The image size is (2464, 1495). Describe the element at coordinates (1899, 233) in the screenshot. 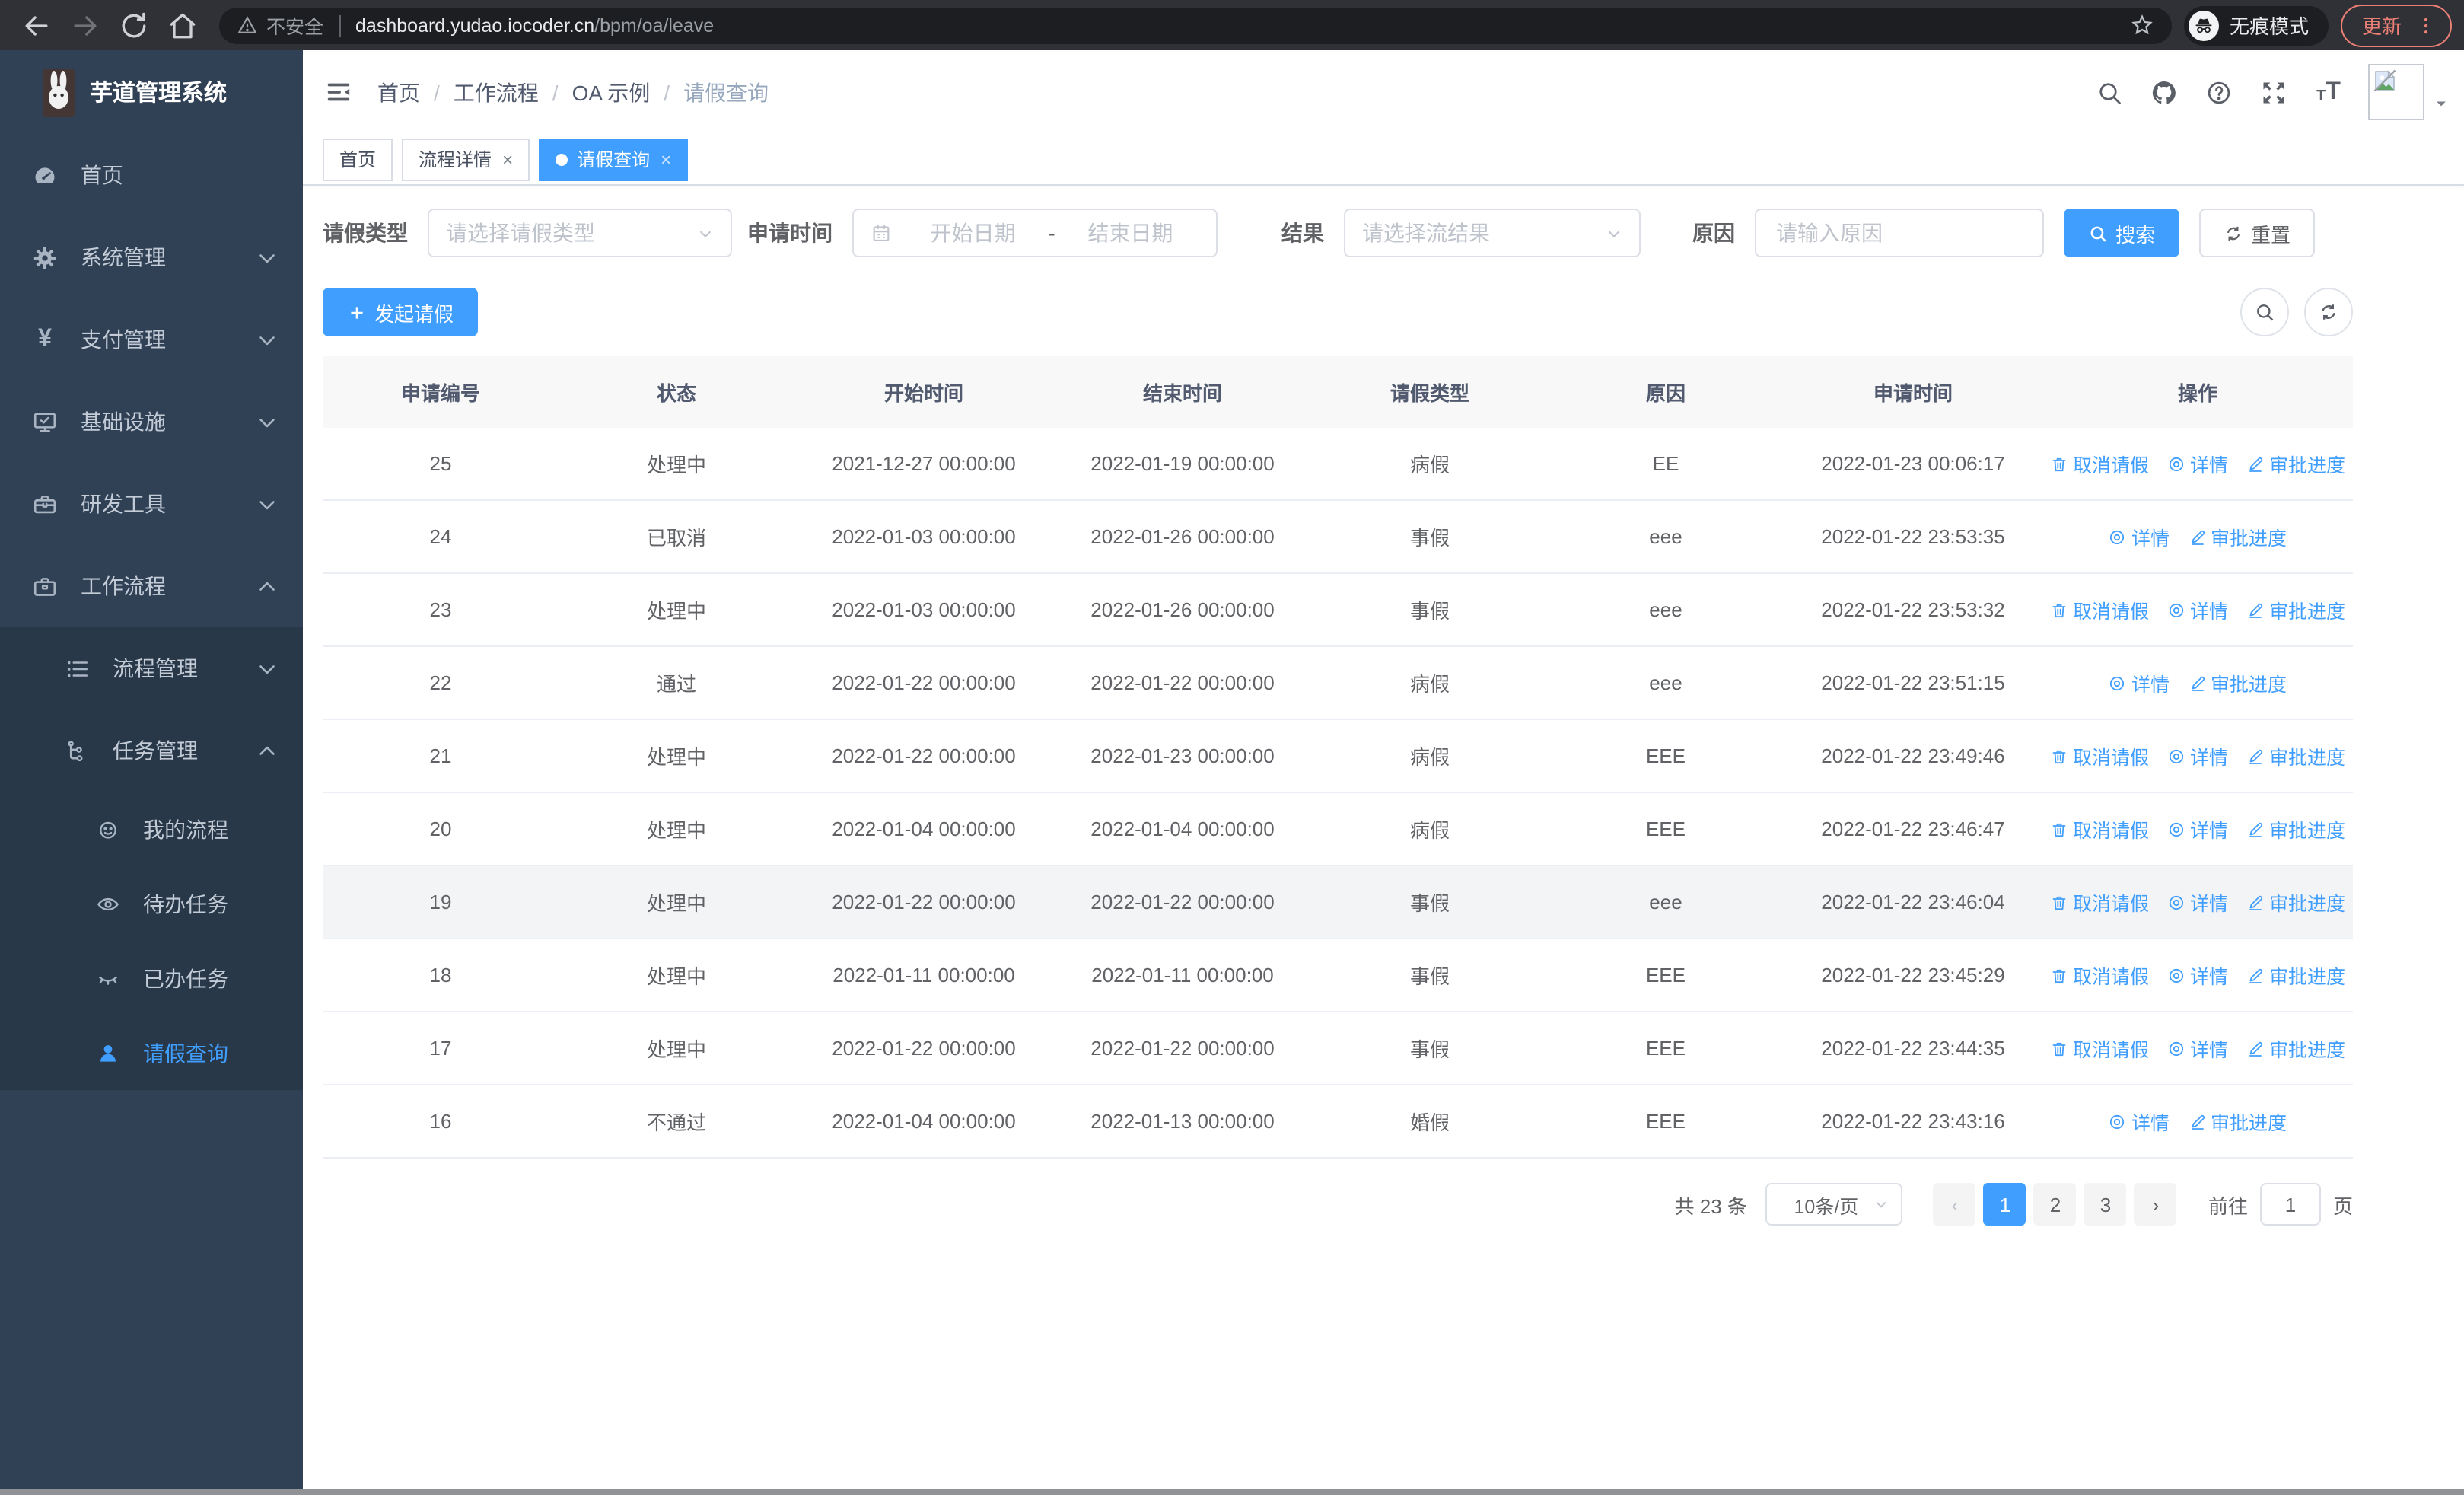

I see `reason-input` at that location.